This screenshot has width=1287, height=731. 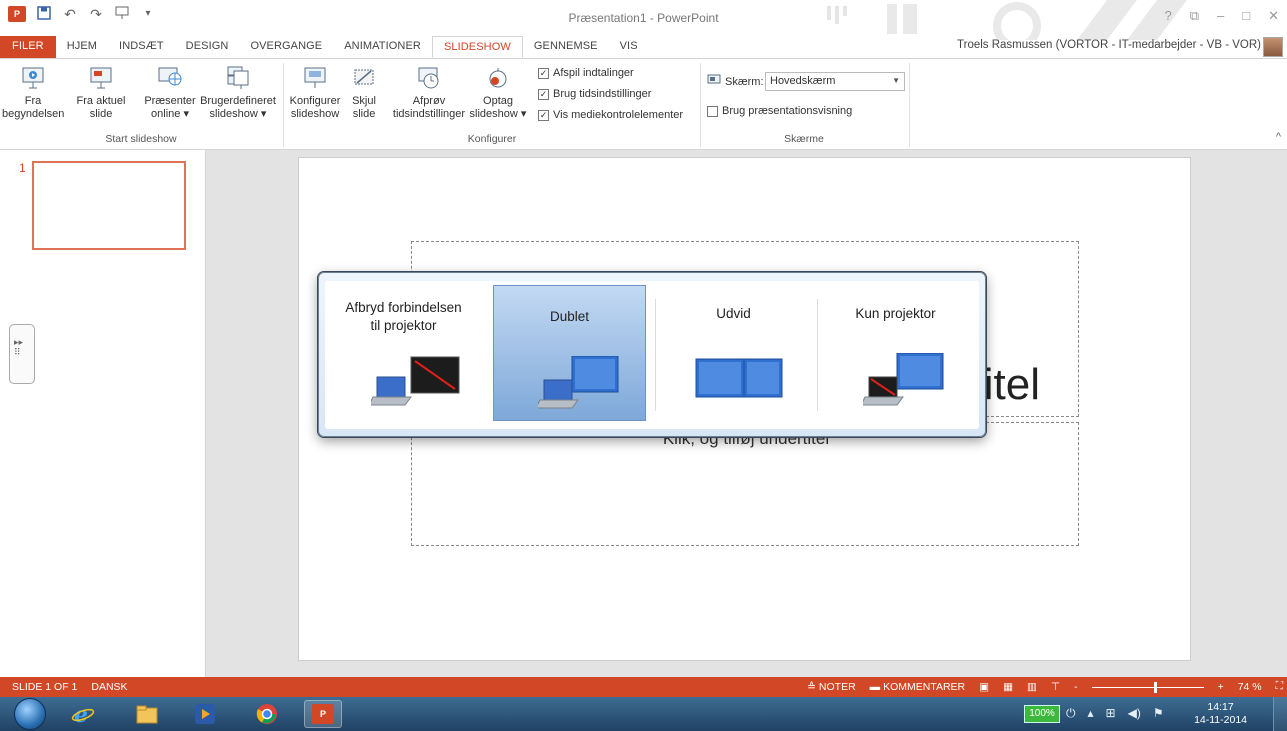 What do you see at coordinates (804, 139) in the screenshot?
I see `group-label-screens: Skærme` at bounding box center [804, 139].